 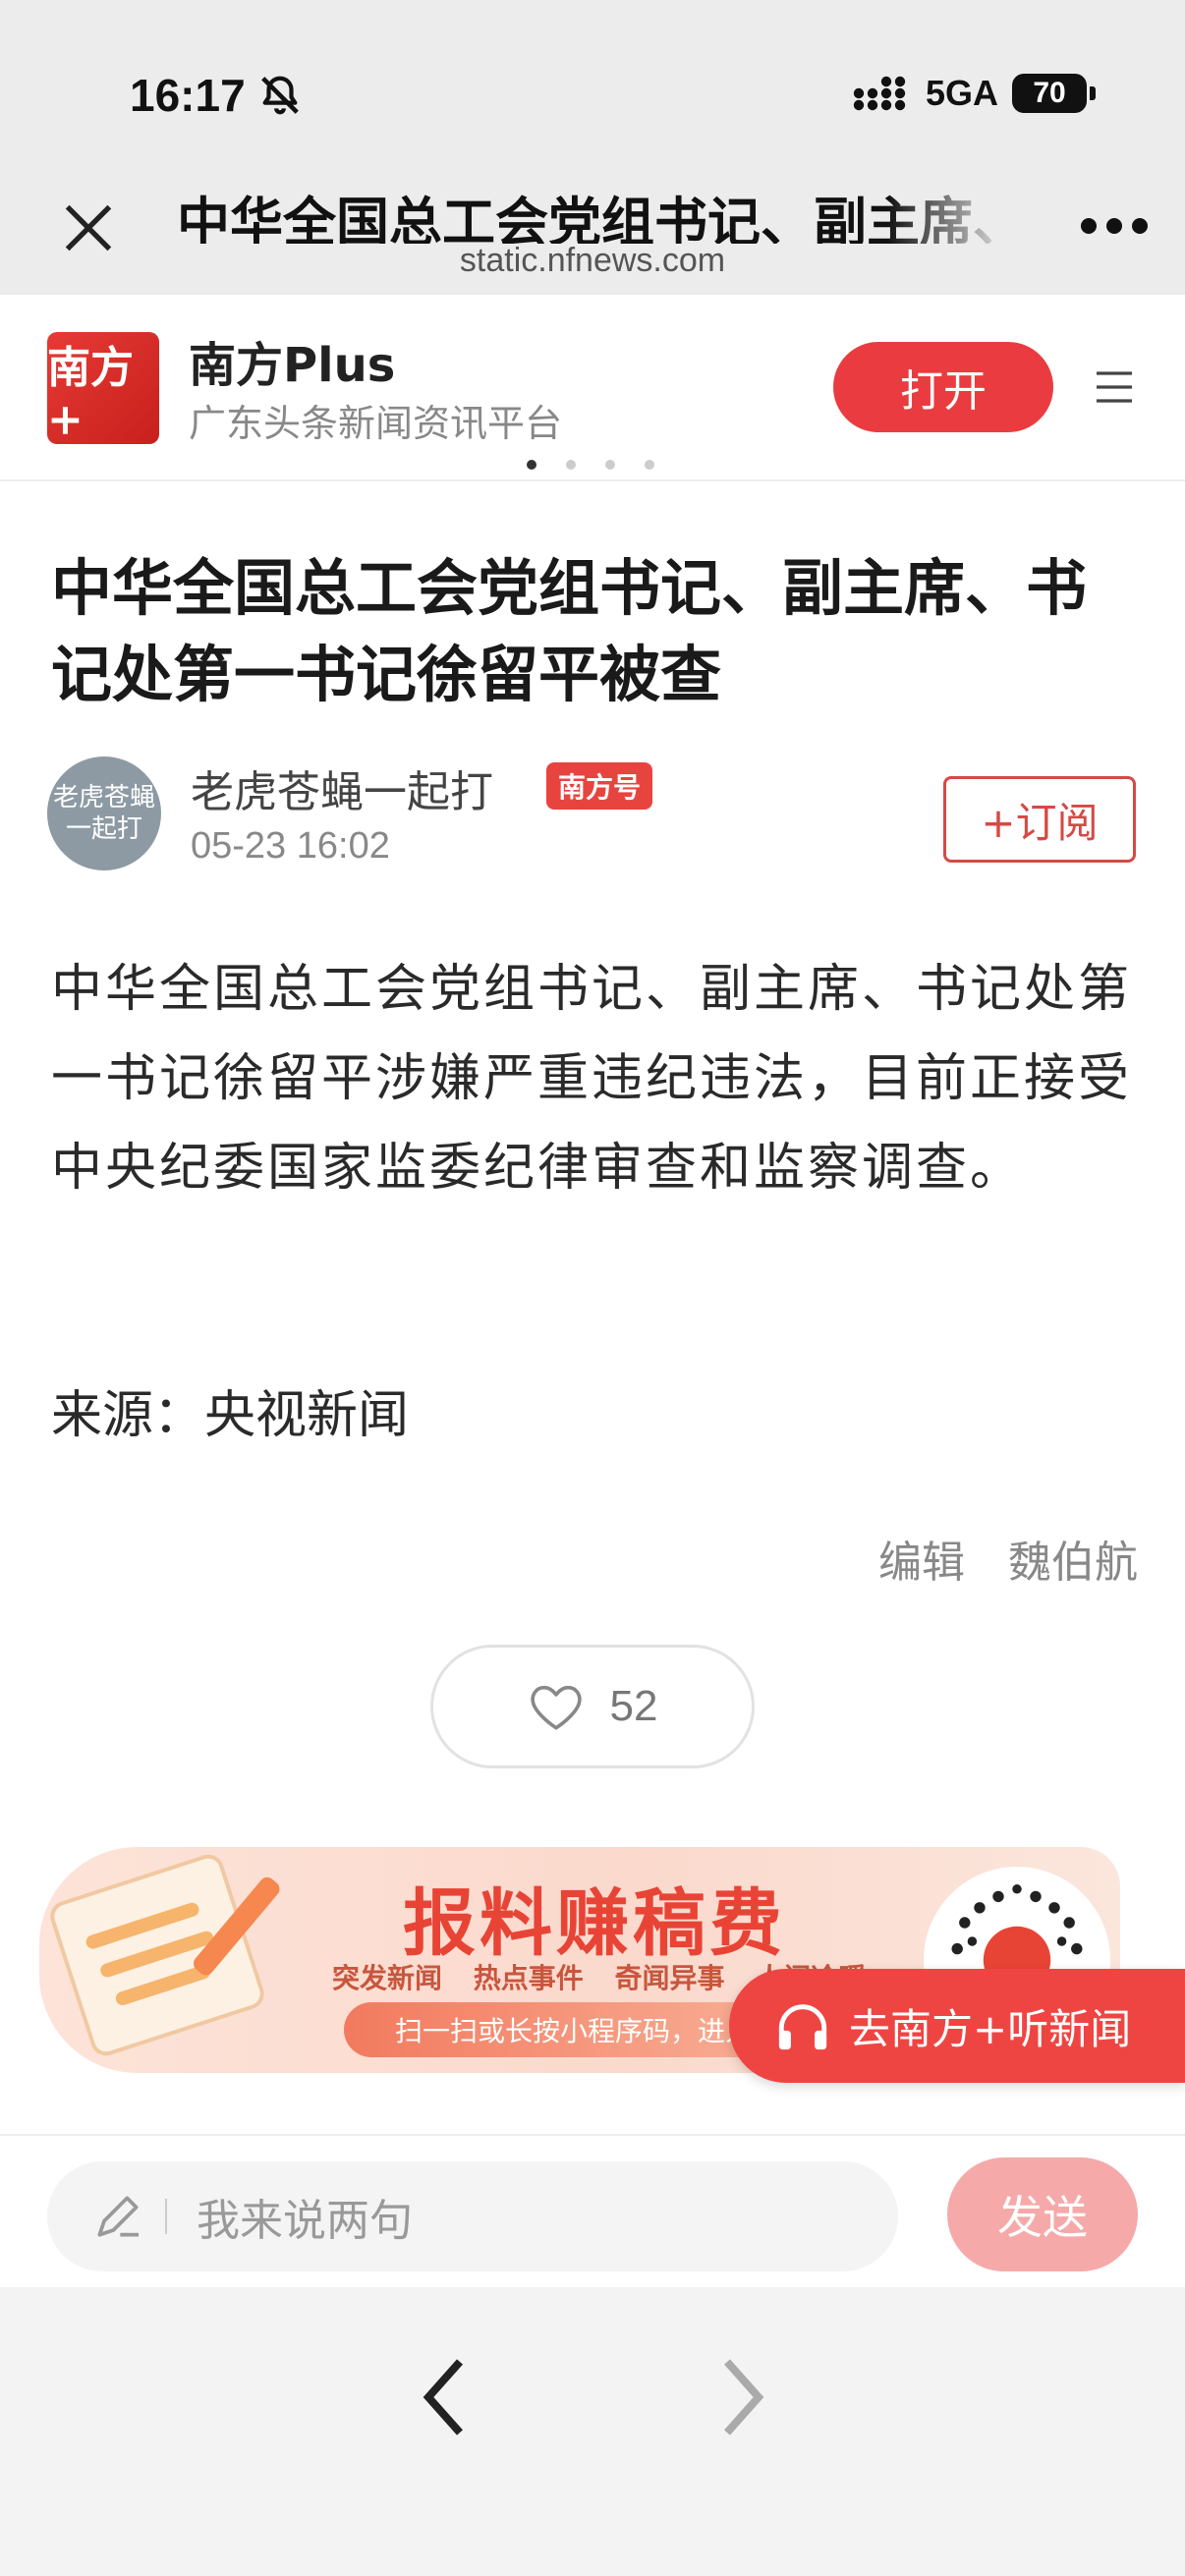 I want to click on comment-input: 我来说两句, so click(x=473, y=2216).